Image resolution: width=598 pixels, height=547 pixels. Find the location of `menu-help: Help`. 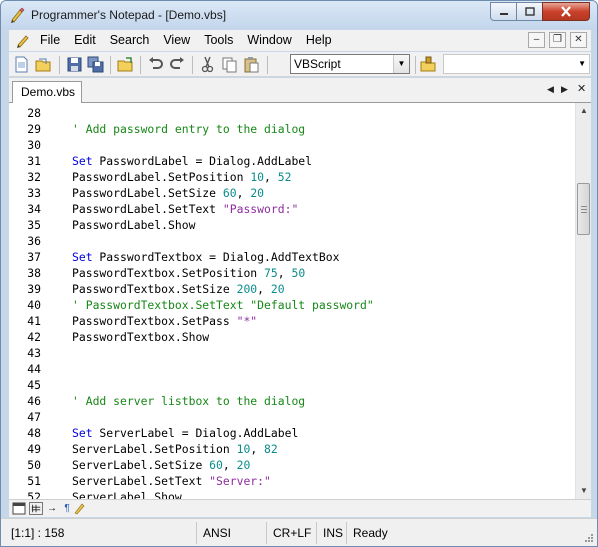

menu-help: Help is located at coordinates (319, 40).